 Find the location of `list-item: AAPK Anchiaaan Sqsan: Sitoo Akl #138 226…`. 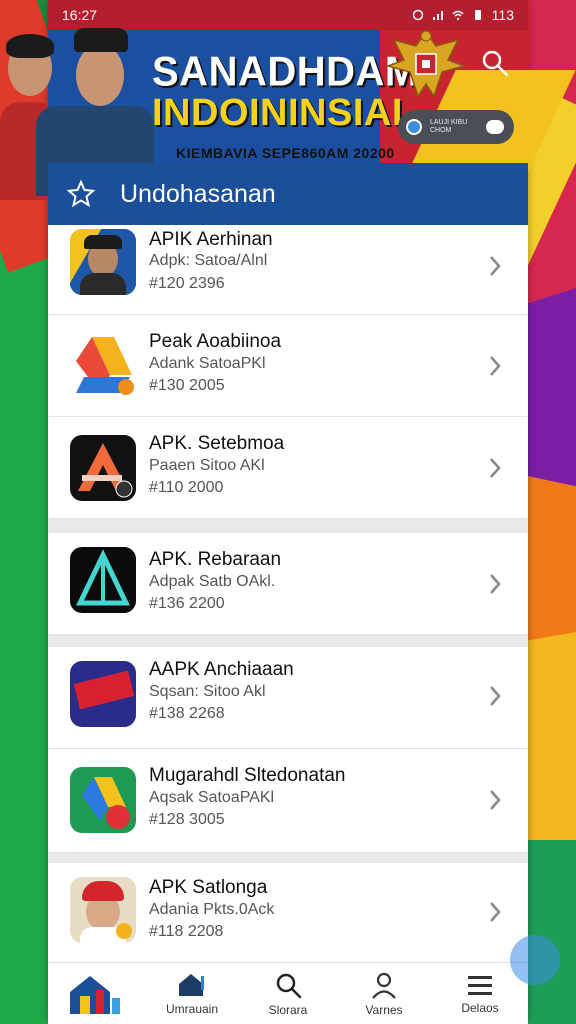

list-item: AAPK Anchiaaan Sqsan: Sitoo Akl #138 226… is located at coordinates (288, 698).